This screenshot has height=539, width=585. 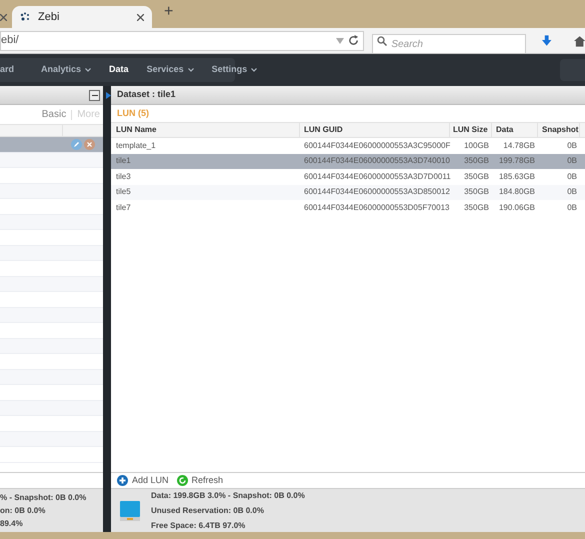 I want to click on table-cell: 199.78GB, so click(x=516, y=161).